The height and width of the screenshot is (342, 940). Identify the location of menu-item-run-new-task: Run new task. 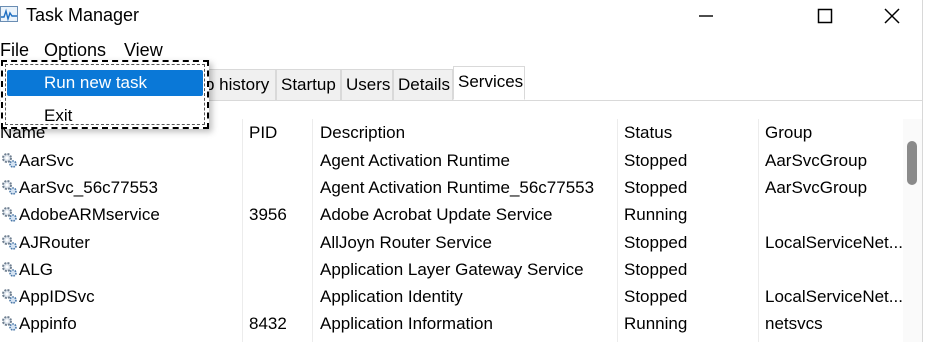
(105, 83).